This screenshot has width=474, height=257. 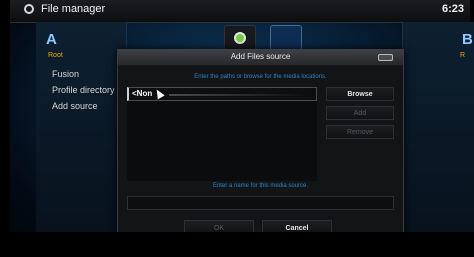 What do you see at coordinates (159, 93) in the screenshot?
I see `mouse-cursor-icon` at bounding box center [159, 93].